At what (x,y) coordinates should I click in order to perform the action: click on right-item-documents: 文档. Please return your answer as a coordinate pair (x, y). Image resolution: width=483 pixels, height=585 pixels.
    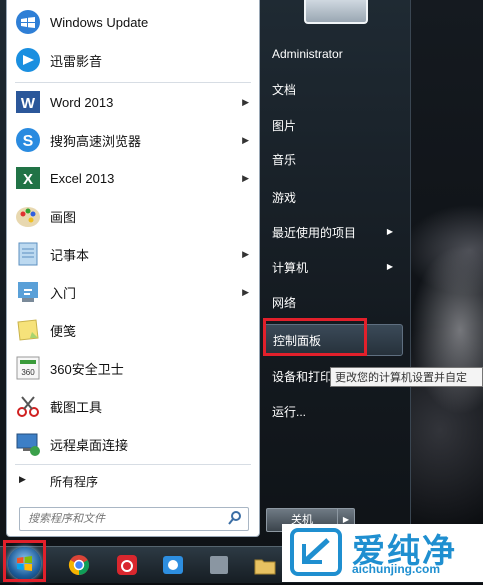
    Looking at the image, I should click on (332, 89).